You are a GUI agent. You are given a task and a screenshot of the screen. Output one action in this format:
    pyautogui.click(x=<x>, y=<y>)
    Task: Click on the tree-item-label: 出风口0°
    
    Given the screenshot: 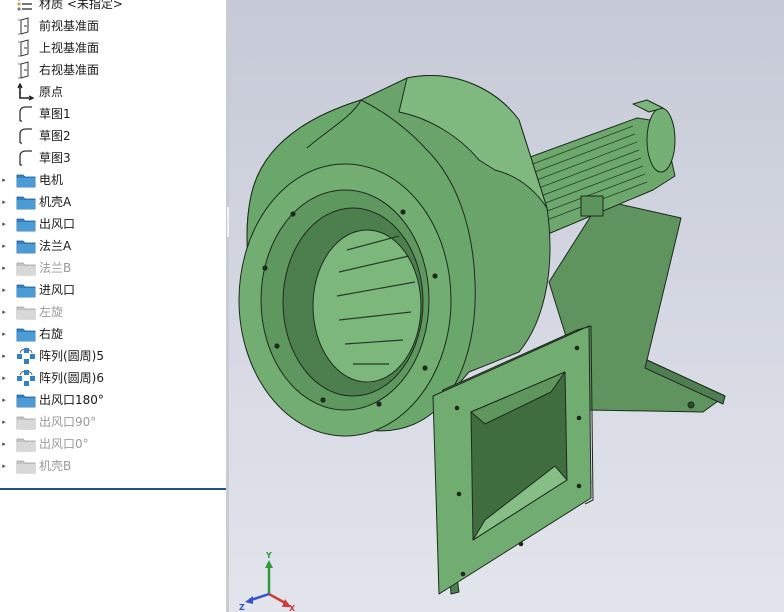 What is the action you would take?
    pyautogui.click(x=64, y=444)
    